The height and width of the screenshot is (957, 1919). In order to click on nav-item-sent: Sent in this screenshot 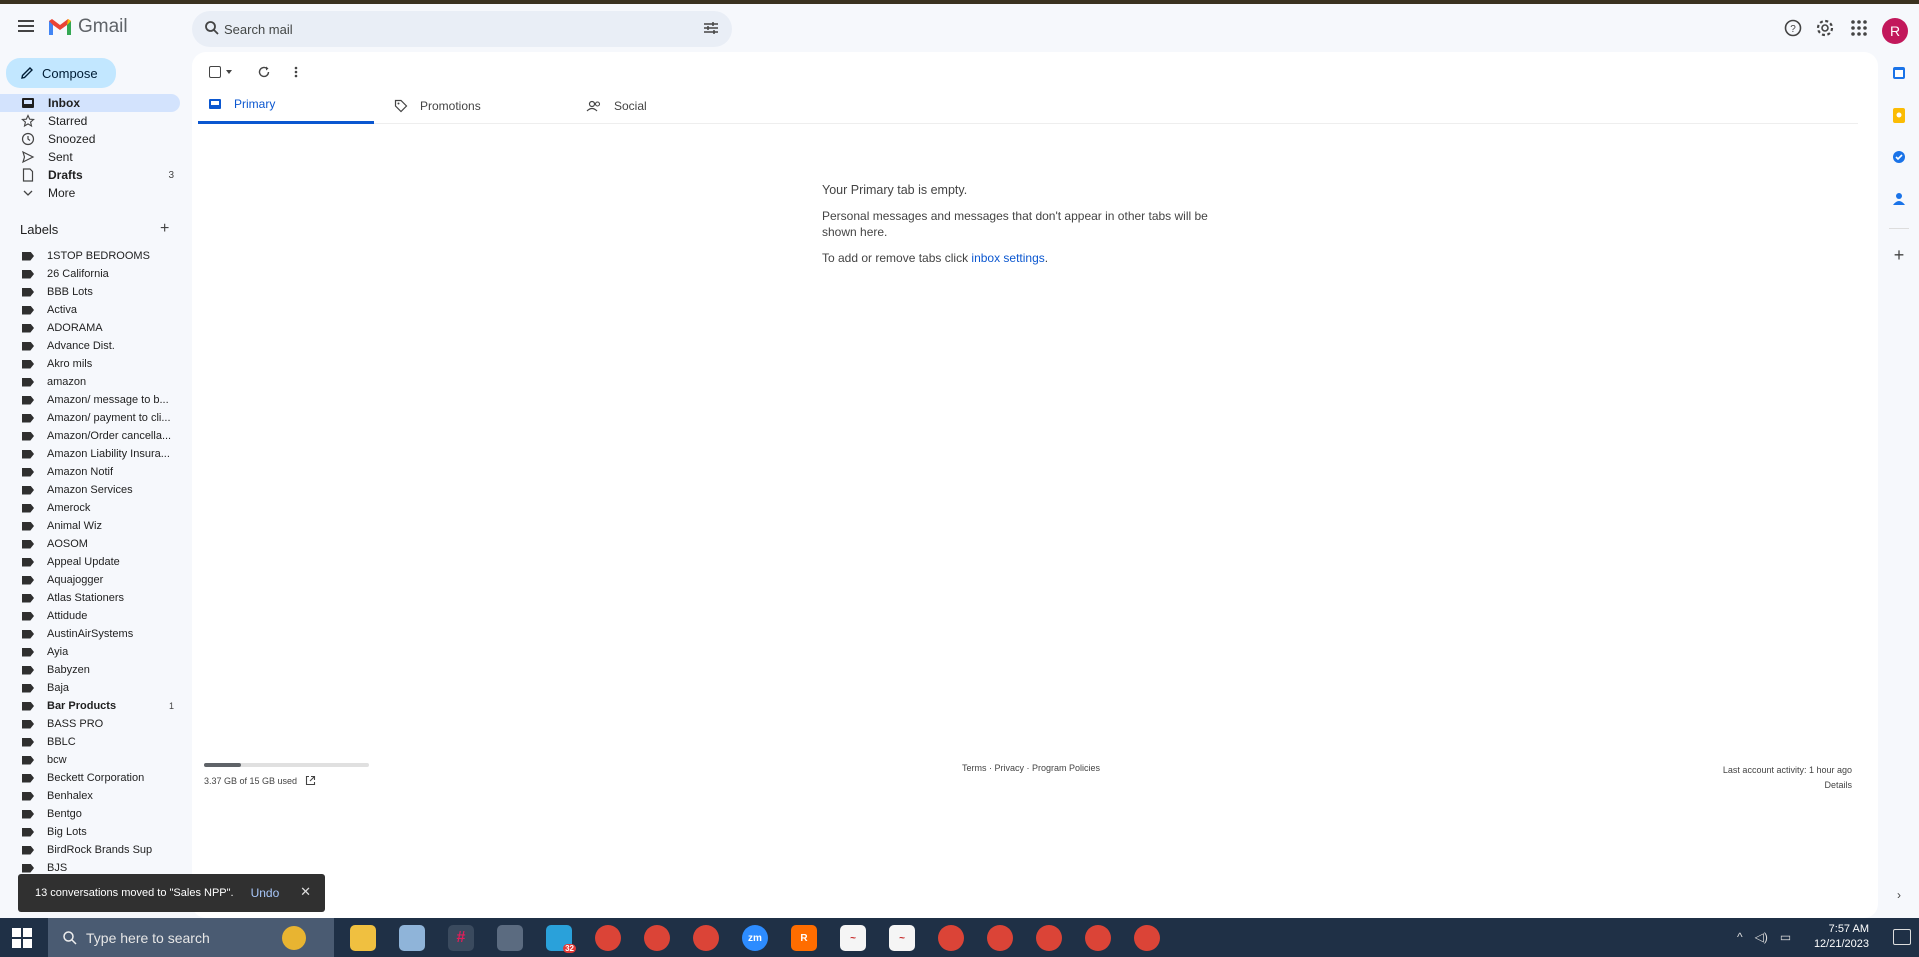, I will do `click(90, 157)`.